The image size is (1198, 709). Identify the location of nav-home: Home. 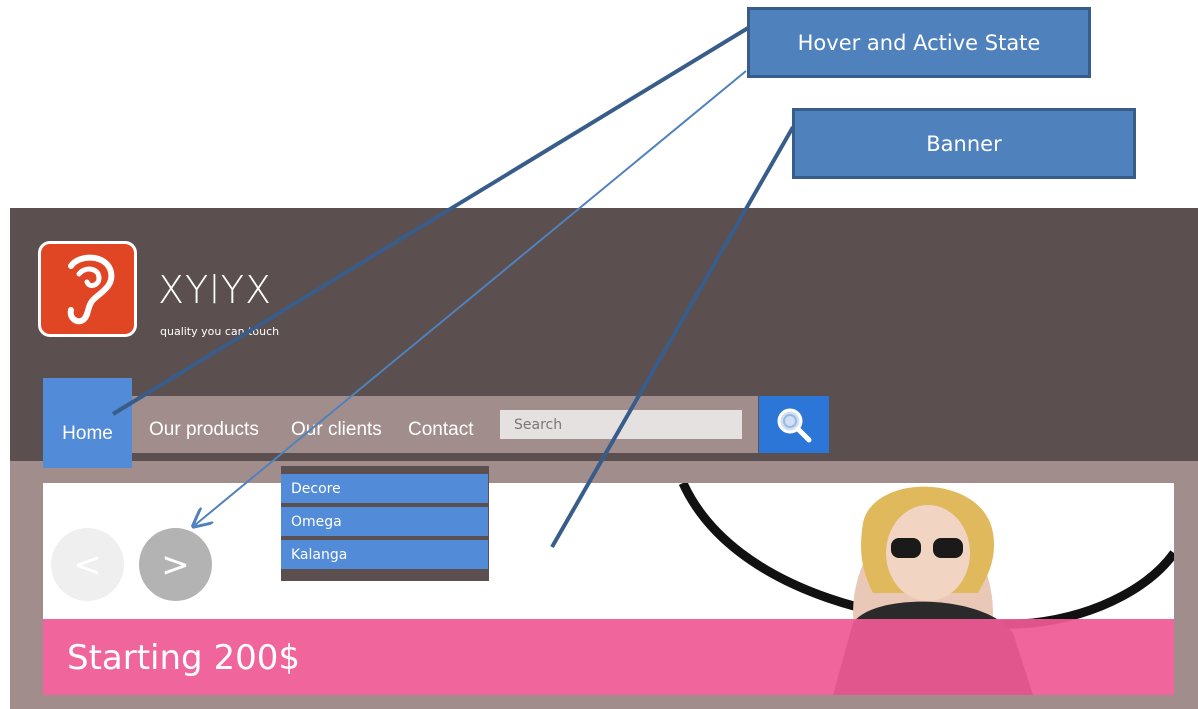
(87, 423).